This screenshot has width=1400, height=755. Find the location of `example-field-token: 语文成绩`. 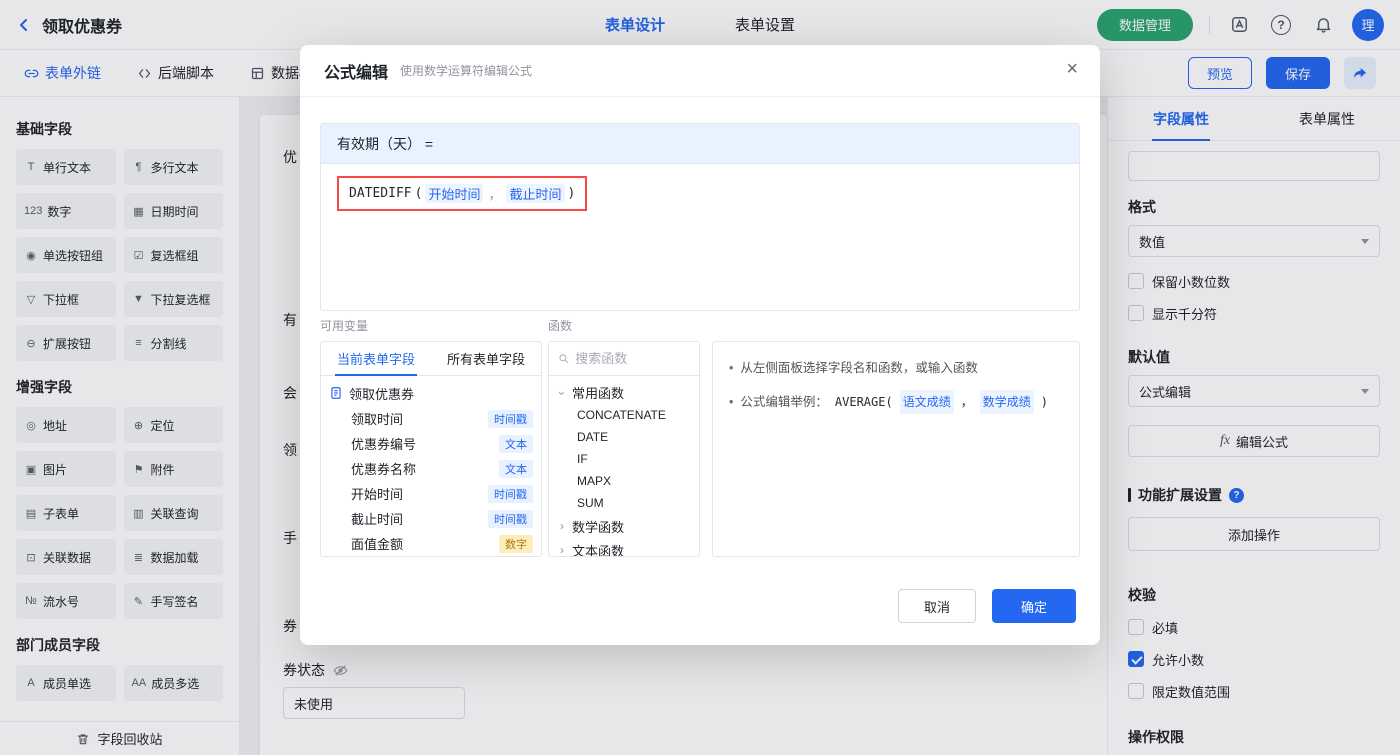

example-field-token: 语文成绩 is located at coordinates (926, 402).